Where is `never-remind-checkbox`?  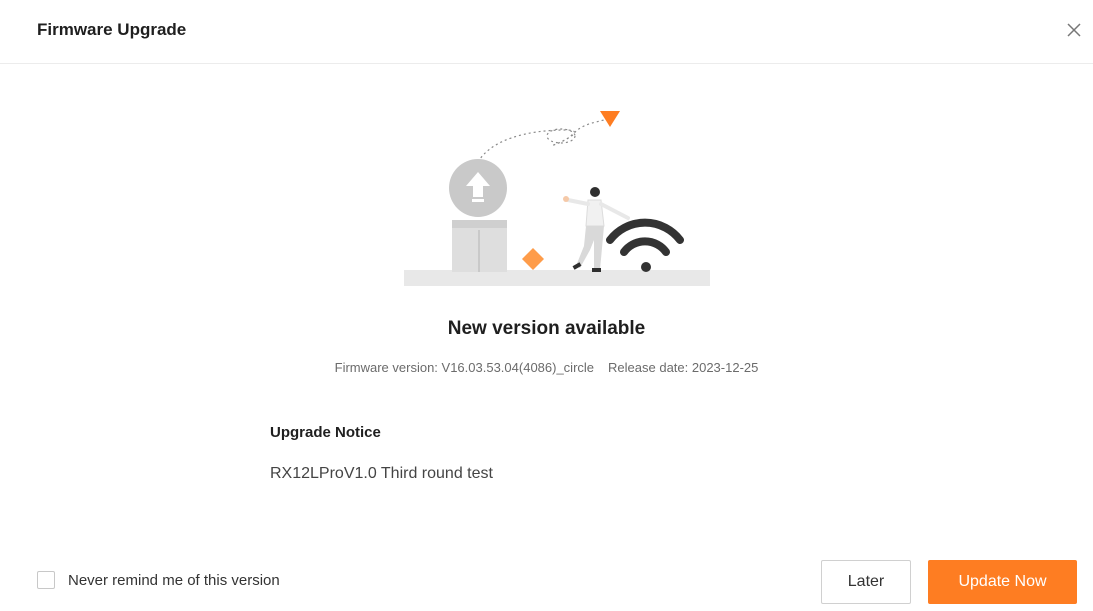
never-remind-checkbox is located at coordinates (46, 580).